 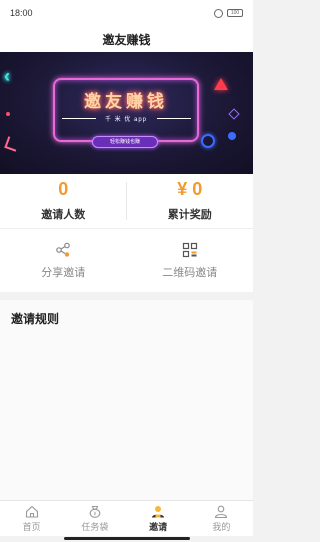 What do you see at coordinates (208, 141) in the screenshot?
I see `decor-circle-icon` at bounding box center [208, 141].